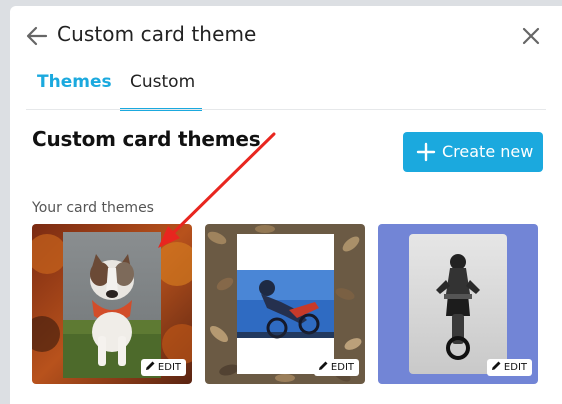 The image size is (562, 404). Describe the element at coordinates (93, 208) in the screenshot. I see `your-card-themes-heading: Your card themes` at that location.